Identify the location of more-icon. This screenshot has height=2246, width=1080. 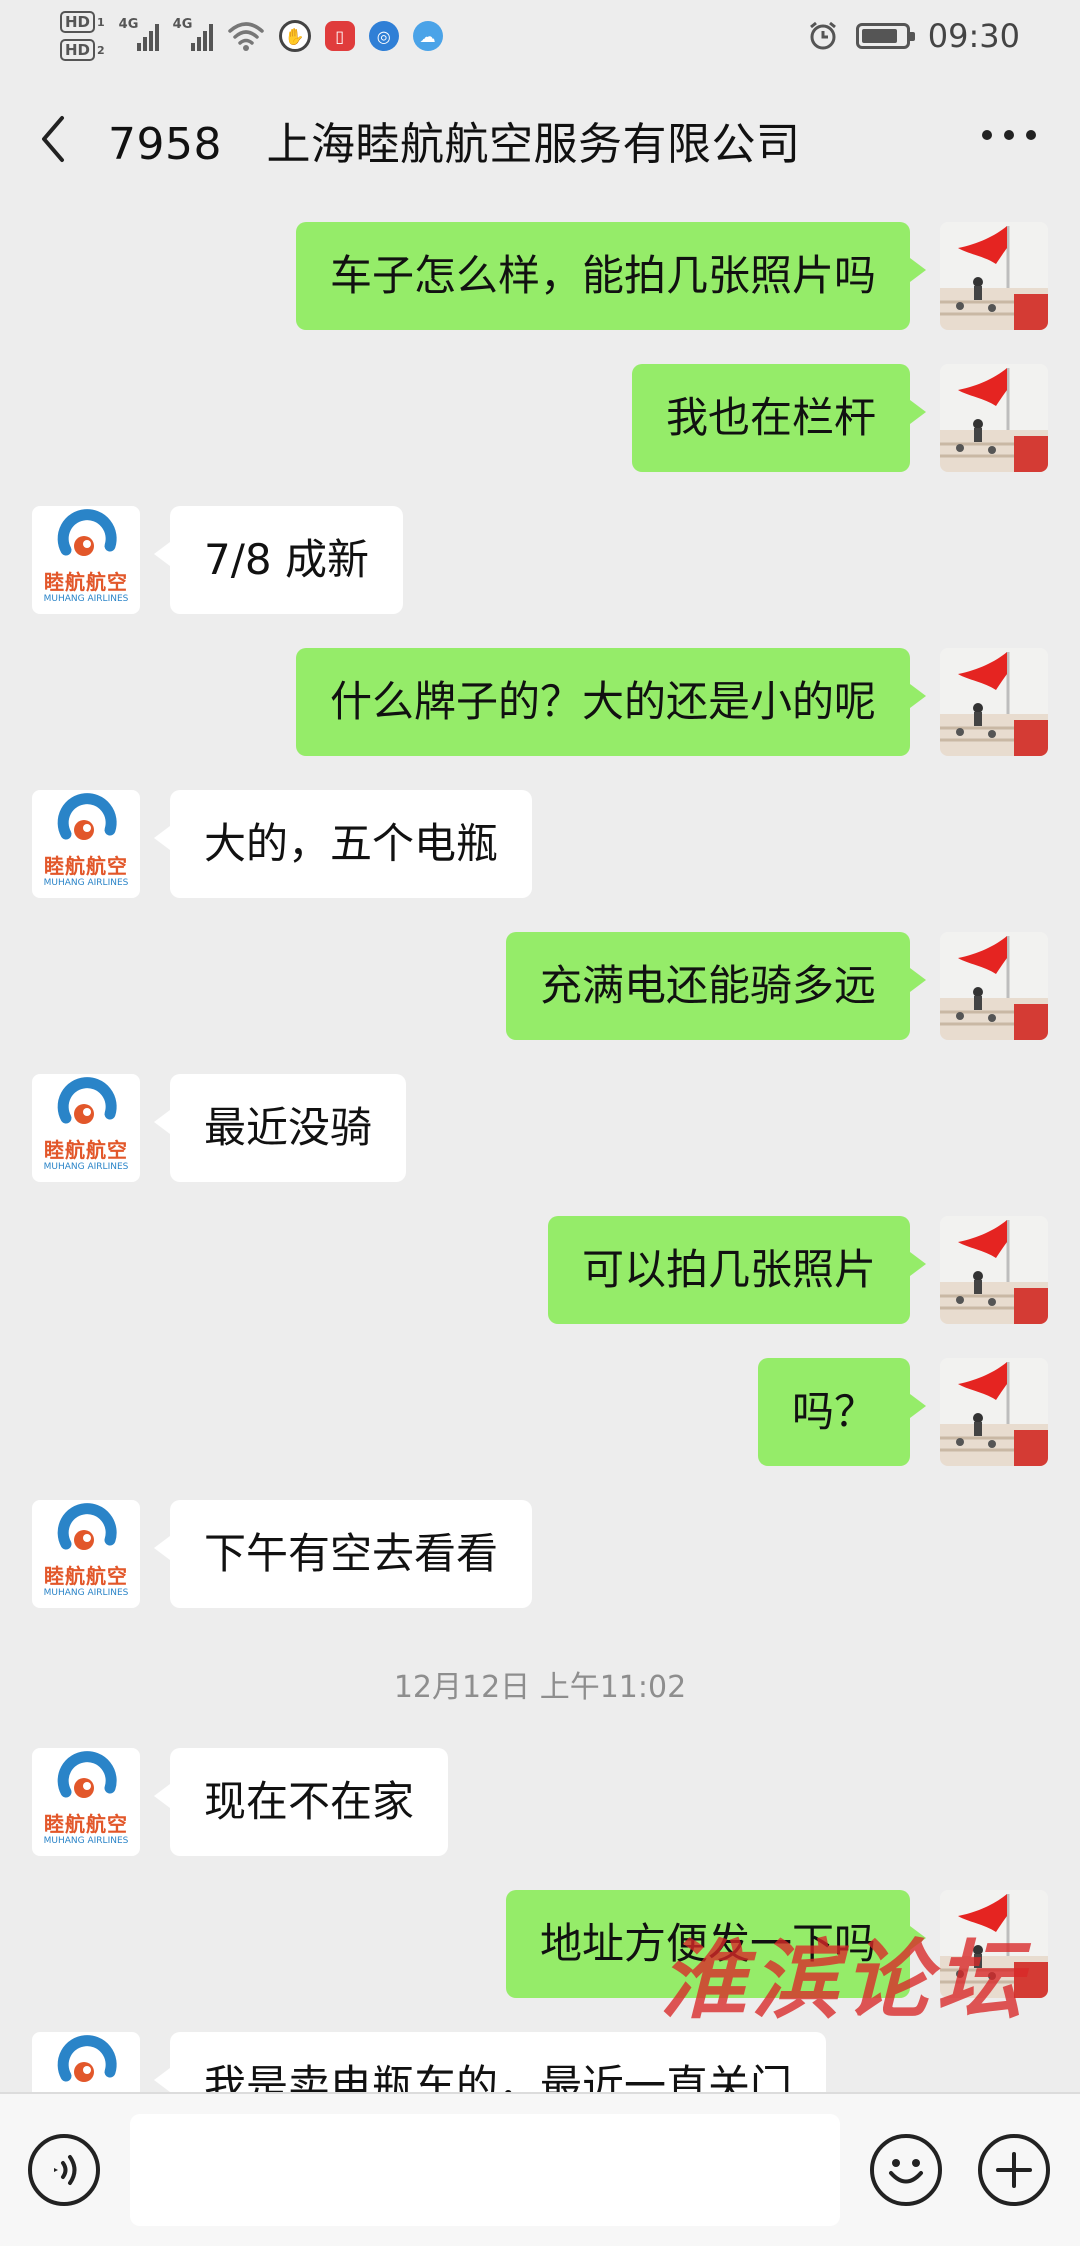
(1009, 137).